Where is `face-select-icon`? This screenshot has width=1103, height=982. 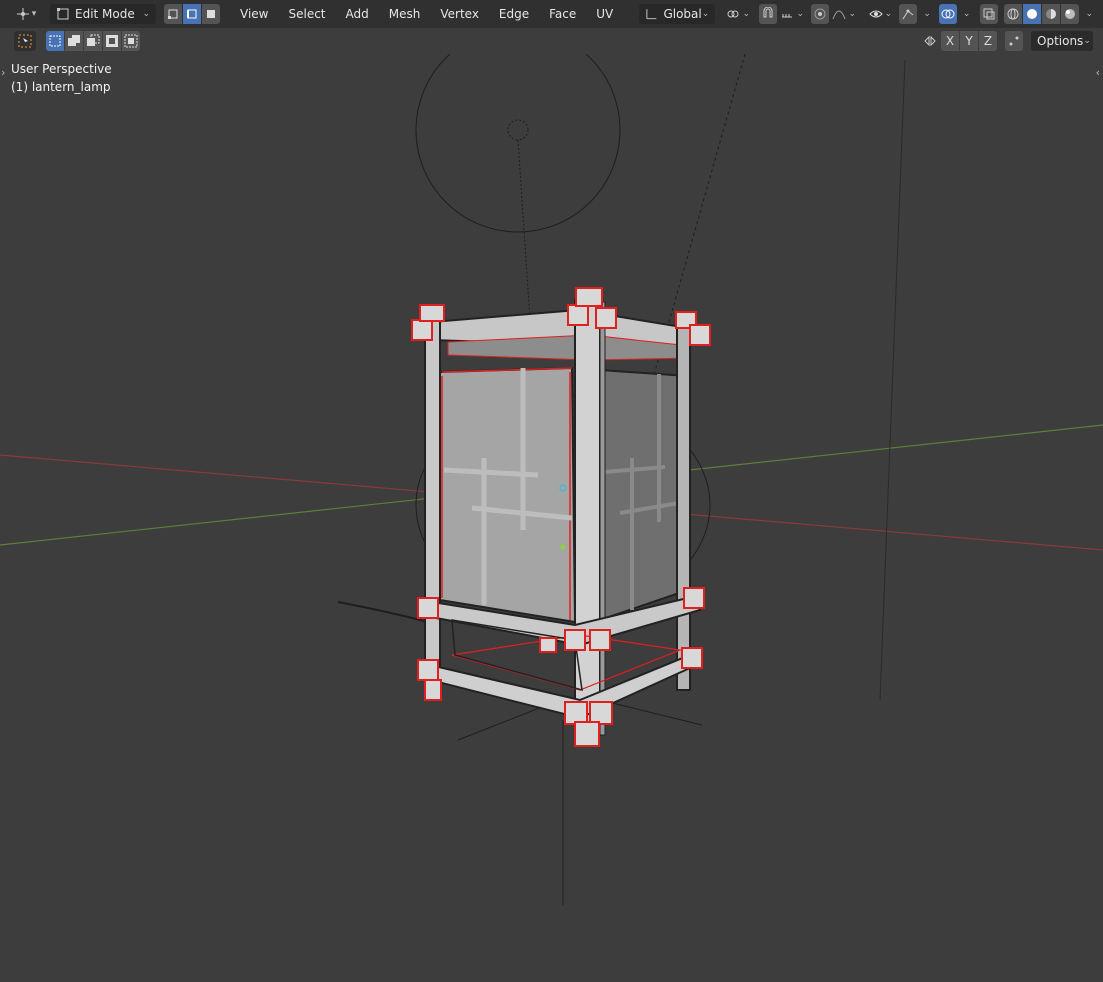
face-select-icon is located at coordinates (211, 14).